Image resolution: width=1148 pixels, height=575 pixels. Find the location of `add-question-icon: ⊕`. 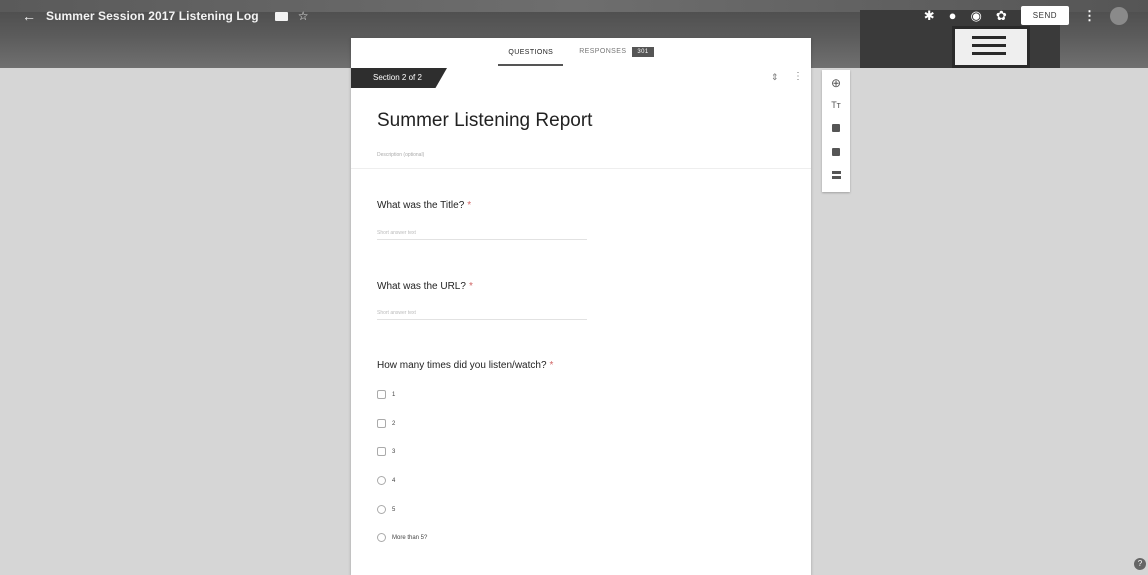

add-question-icon: ⊕ is located at coordinates (836, 83).